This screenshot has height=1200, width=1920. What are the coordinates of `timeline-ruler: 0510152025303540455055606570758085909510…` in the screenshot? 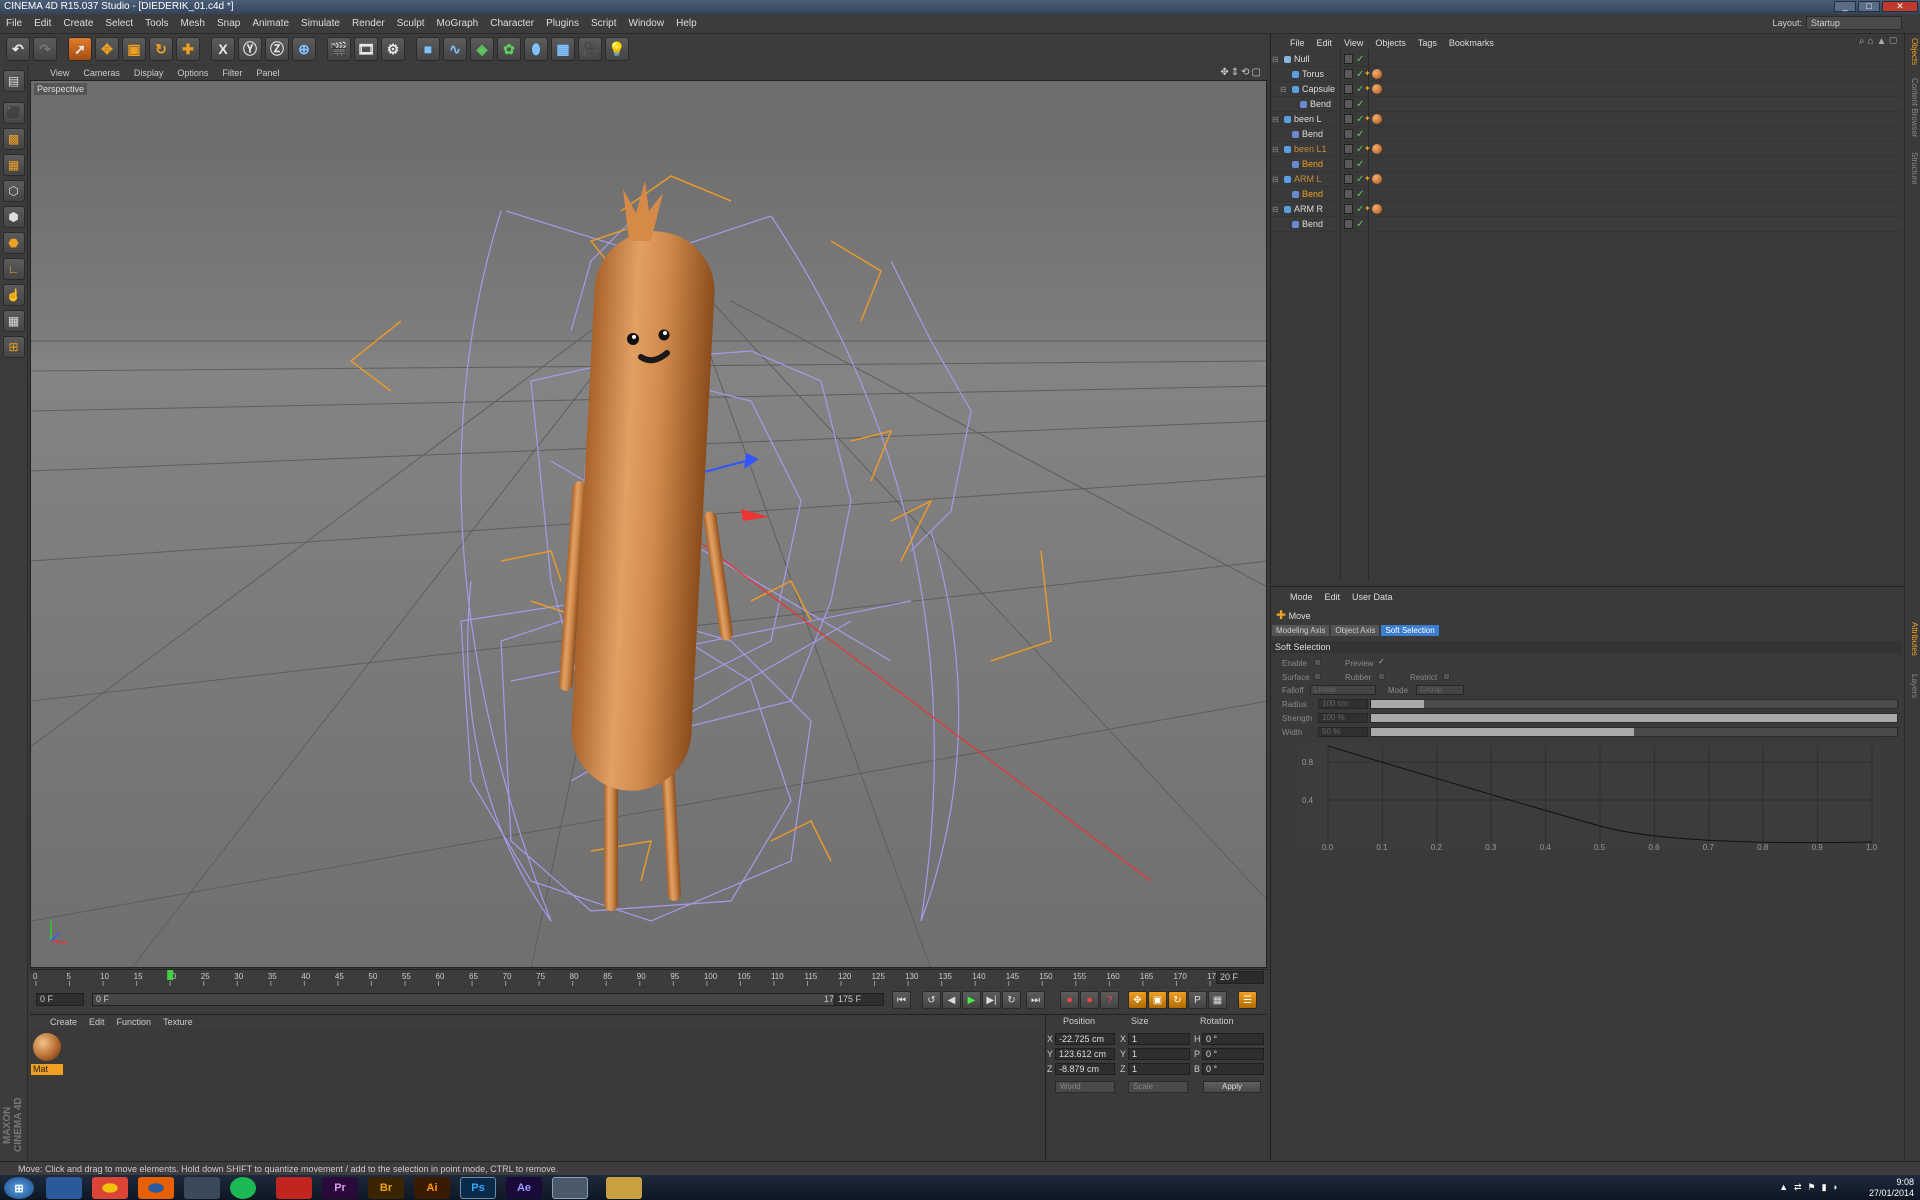 It's located at (648, 977).